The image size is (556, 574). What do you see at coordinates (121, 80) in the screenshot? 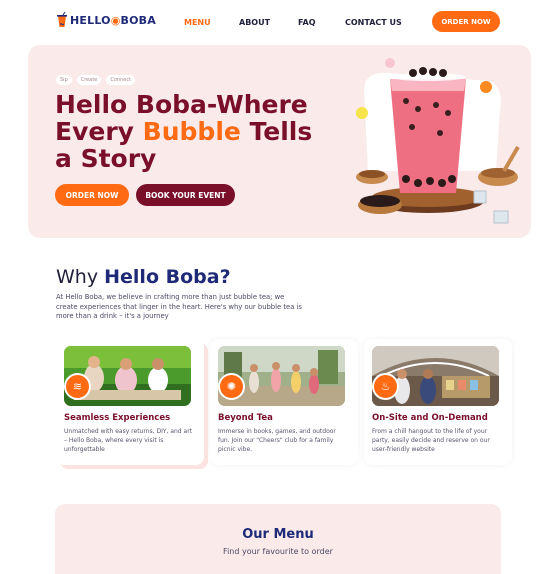
I see `chip-connect: Connect` at bounding box center [121, 80].